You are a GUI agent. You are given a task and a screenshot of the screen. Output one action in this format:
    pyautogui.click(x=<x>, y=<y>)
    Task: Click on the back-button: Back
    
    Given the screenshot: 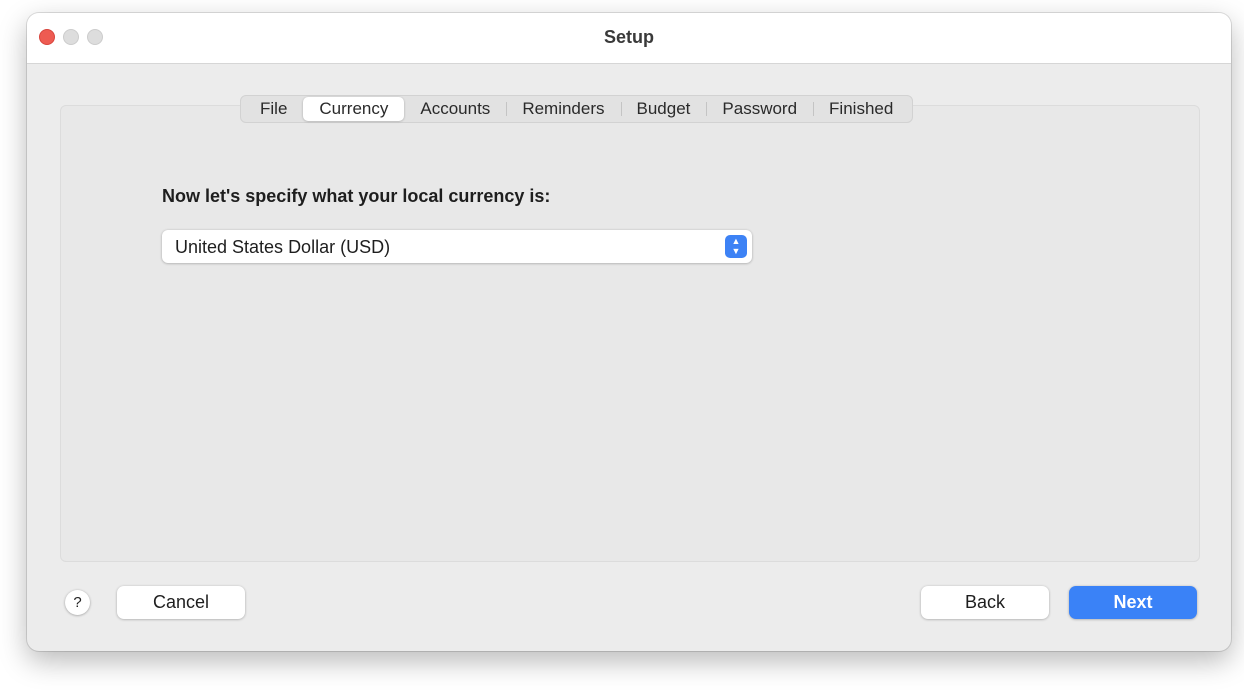 What is the action you would take?
    pyautogui.click(x=985, y=602)
    